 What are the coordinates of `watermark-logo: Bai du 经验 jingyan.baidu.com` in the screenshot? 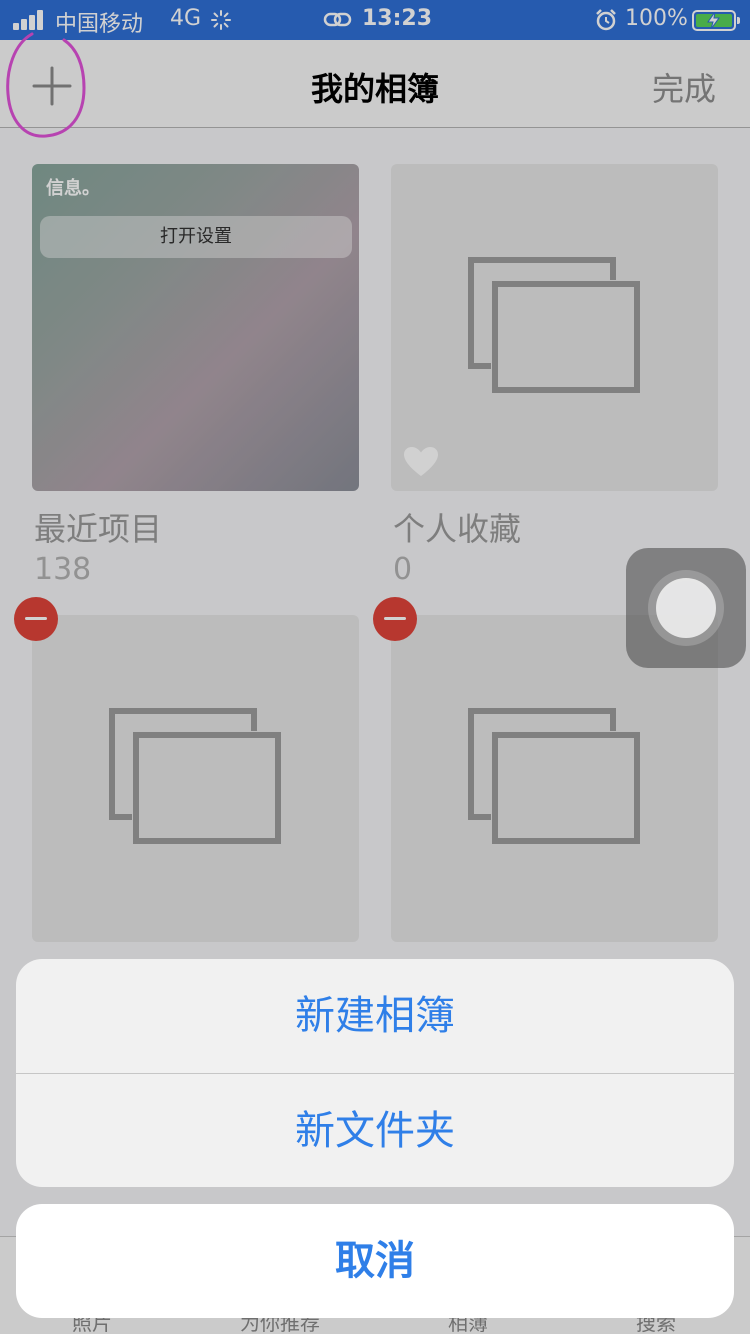 It's located at (647, 1286).